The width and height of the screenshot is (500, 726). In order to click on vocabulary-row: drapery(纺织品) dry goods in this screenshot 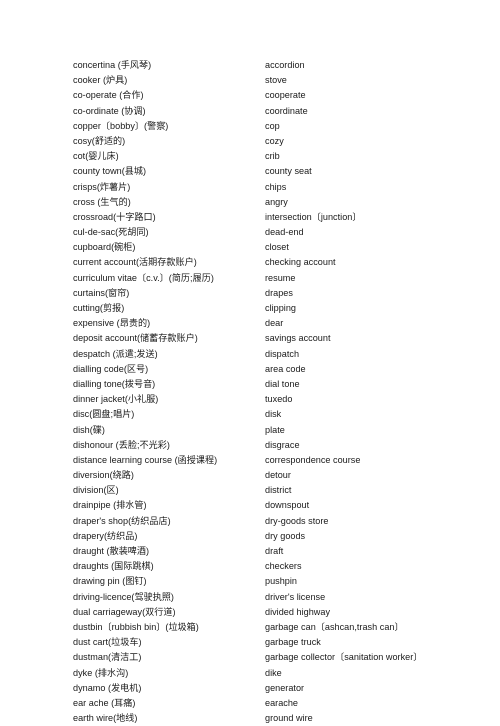, I will do `click(278, 536)`.